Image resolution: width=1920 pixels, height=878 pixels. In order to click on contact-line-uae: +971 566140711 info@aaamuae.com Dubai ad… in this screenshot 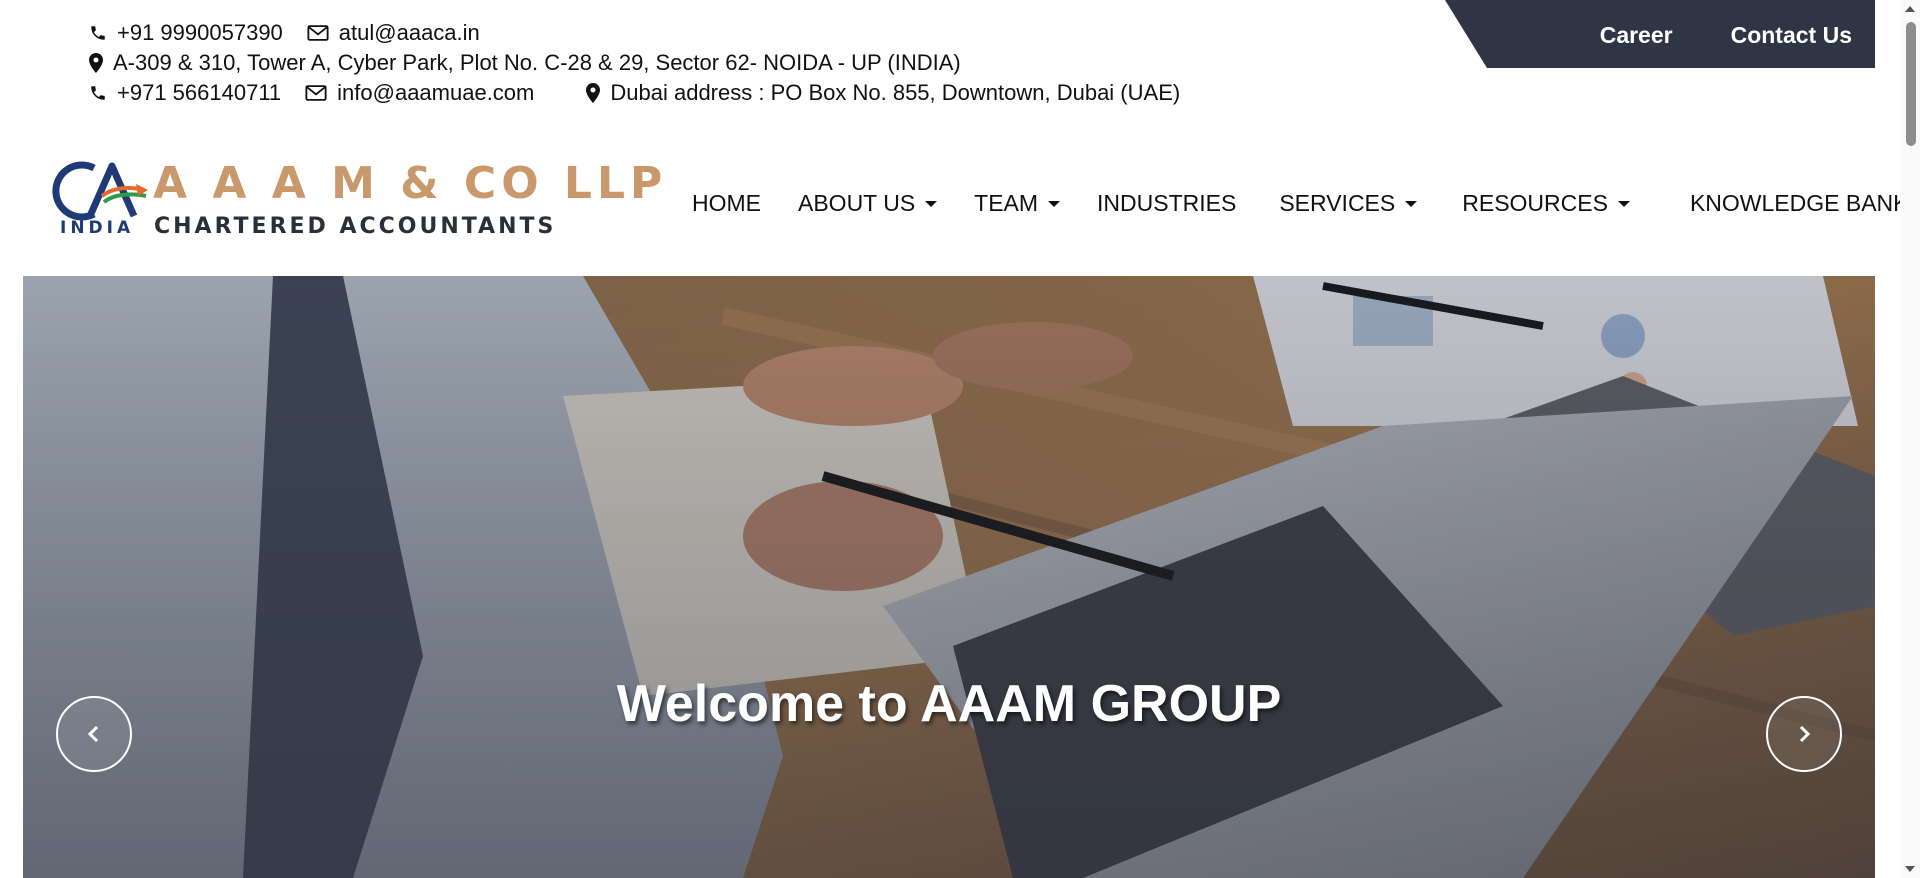, I will do `click(719, 93)`.